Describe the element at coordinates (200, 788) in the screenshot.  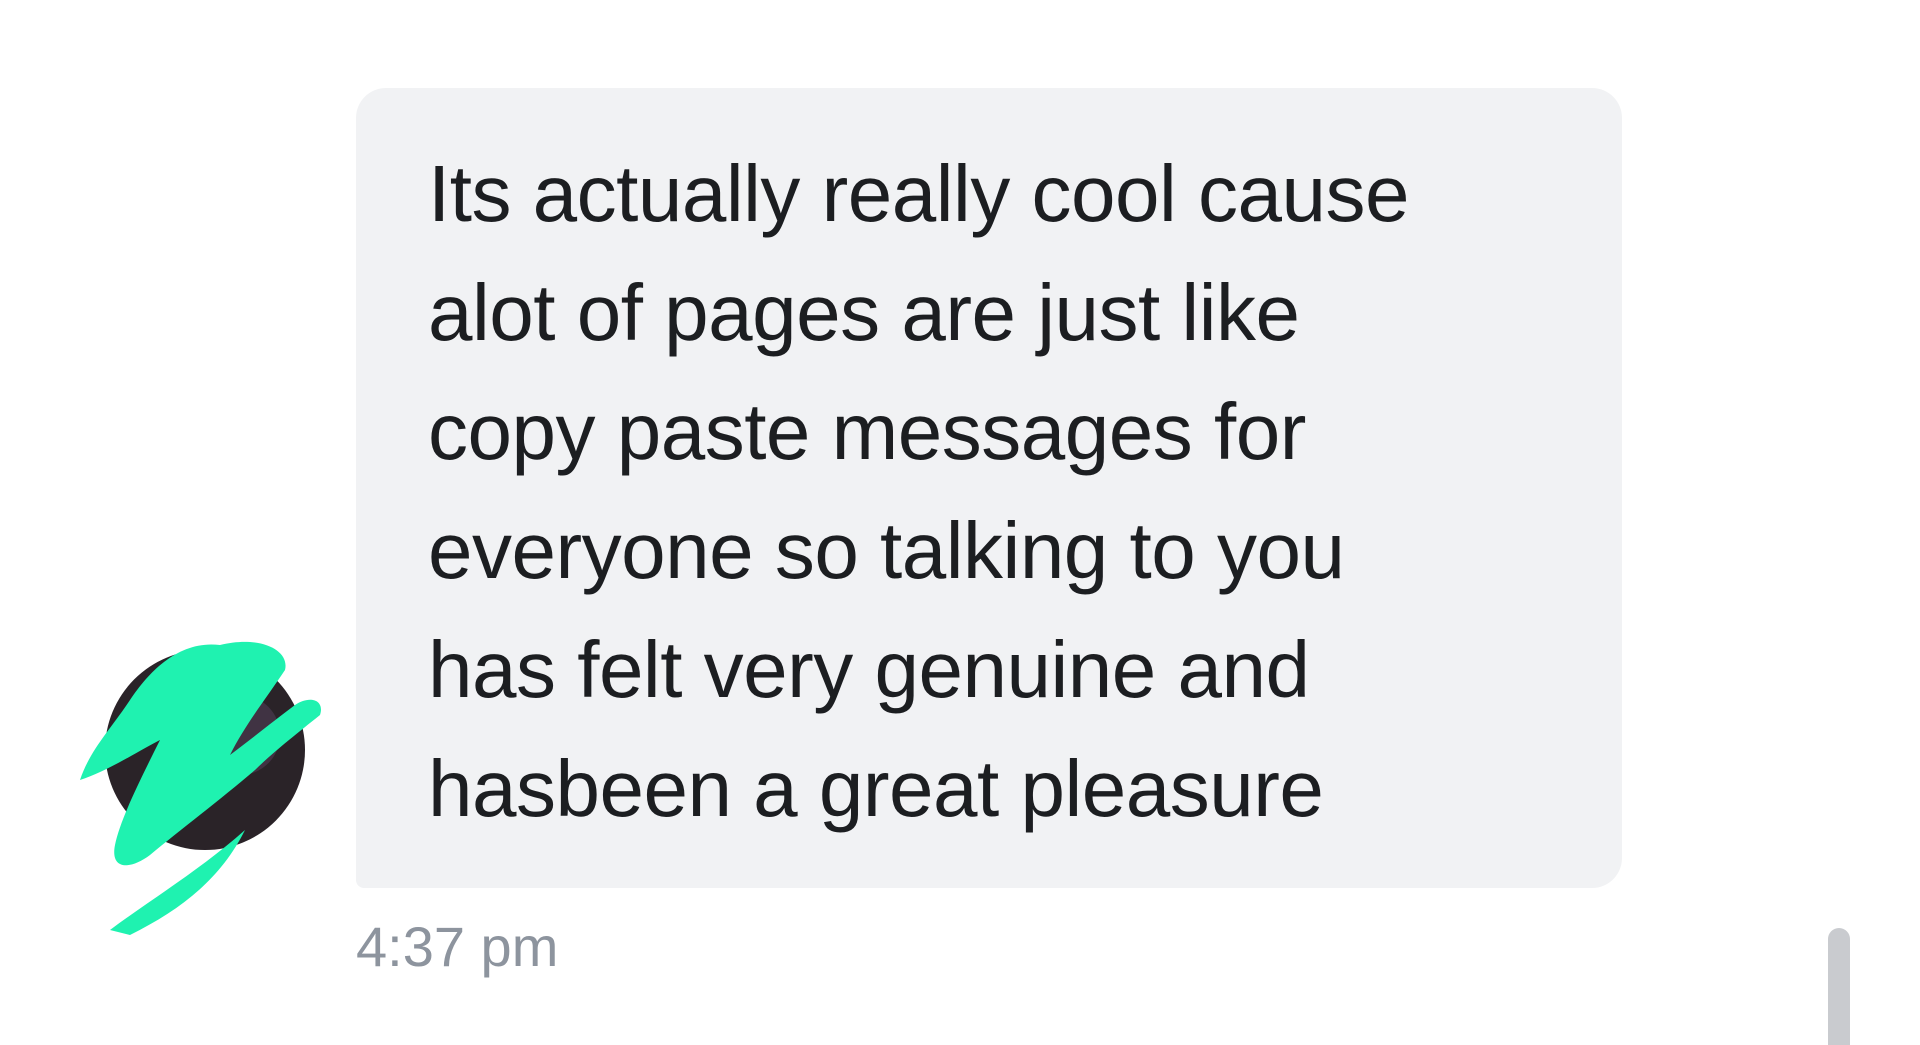
I see `avatar-scribble-icon` at that location.